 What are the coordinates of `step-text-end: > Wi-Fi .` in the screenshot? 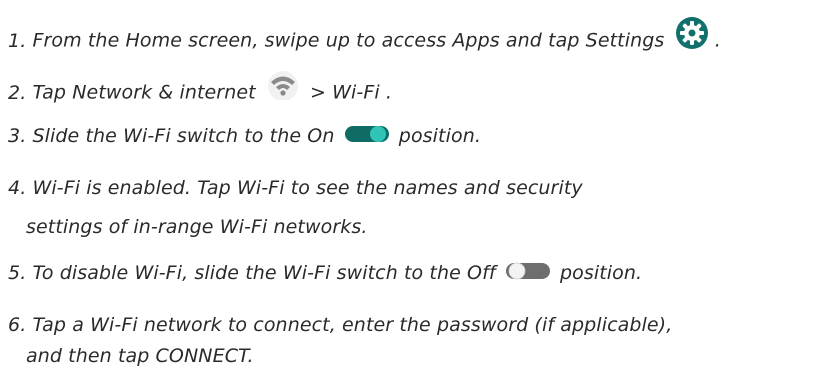 It's located at (351, 92).